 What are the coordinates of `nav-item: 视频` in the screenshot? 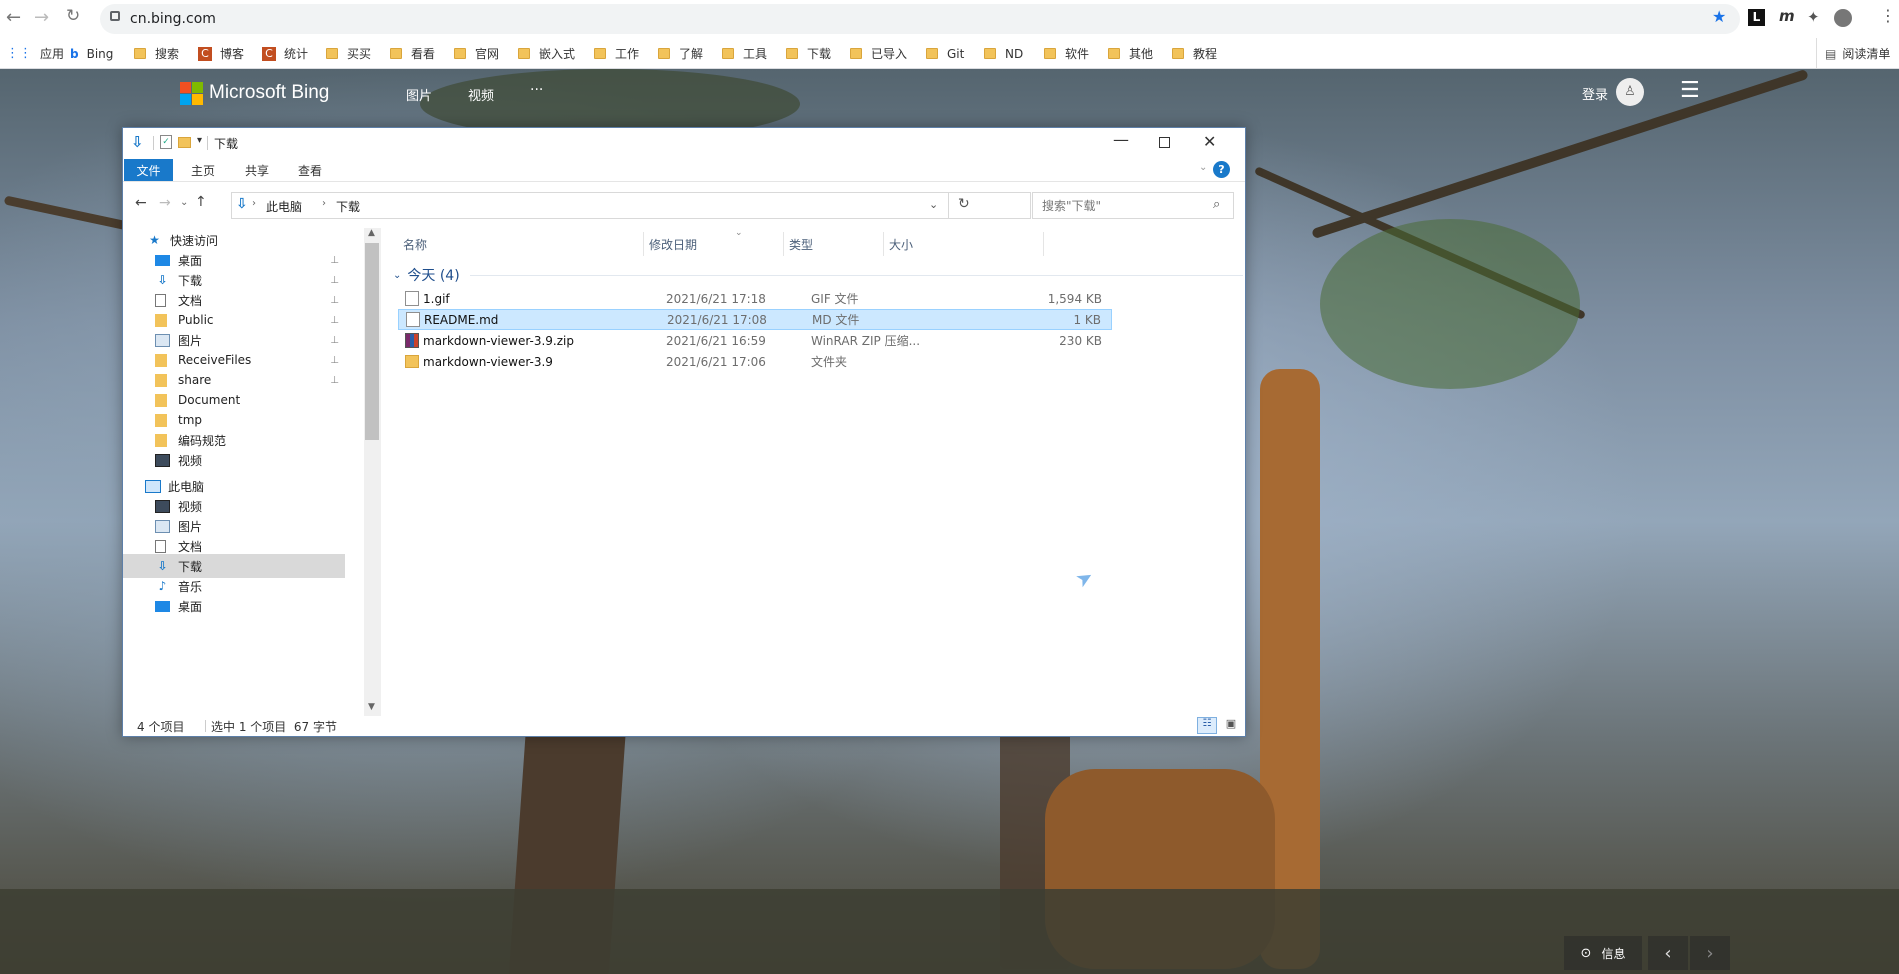 It's located at (234, 460).